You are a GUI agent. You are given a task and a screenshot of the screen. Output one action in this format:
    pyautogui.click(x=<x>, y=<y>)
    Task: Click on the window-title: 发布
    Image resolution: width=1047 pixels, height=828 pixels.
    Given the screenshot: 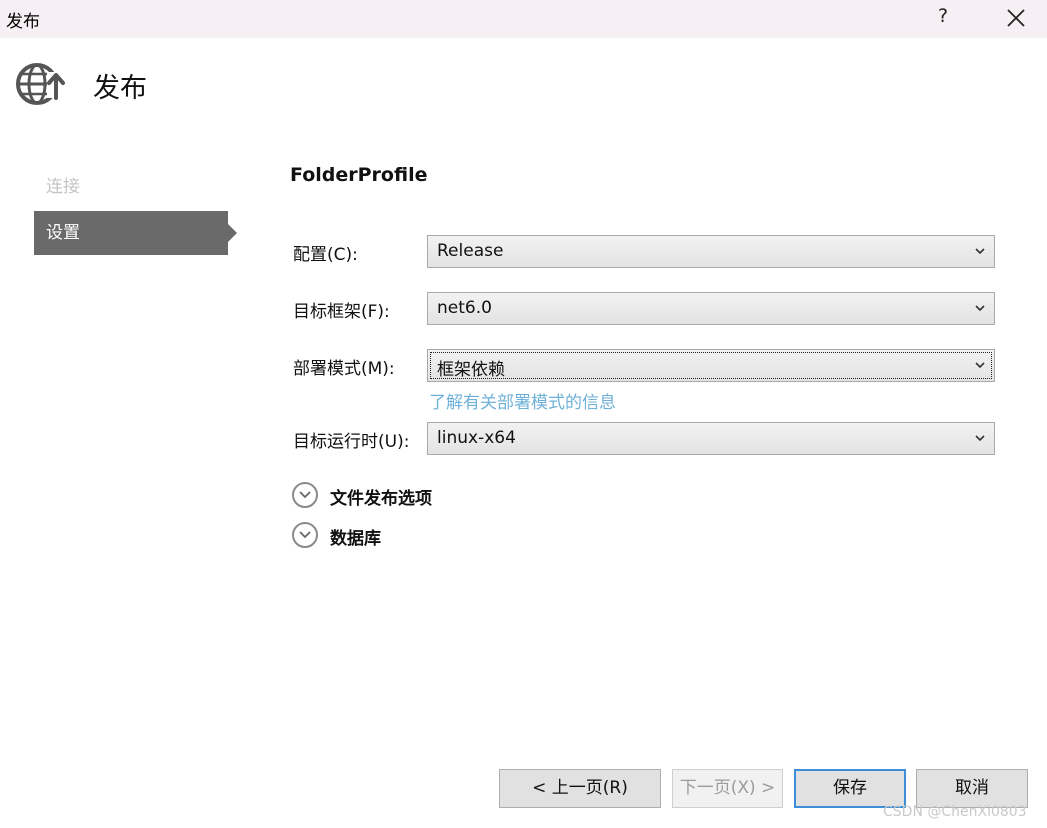 What is the action you would take?
    pyautogui.click(x=23, y=22)
    